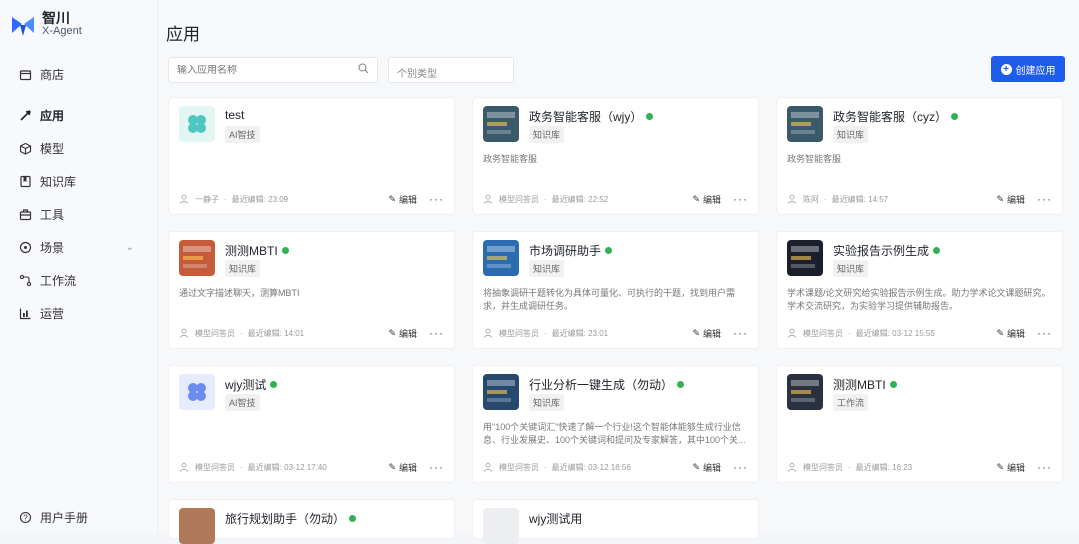 Image resolution: width=1079 pixels, height=544 pixels. What do you see at coordinates (291, 518) in the screenshot?
I see `app-title-row: 旅行规划助手（勿动）` at bounding box center [291, 518].